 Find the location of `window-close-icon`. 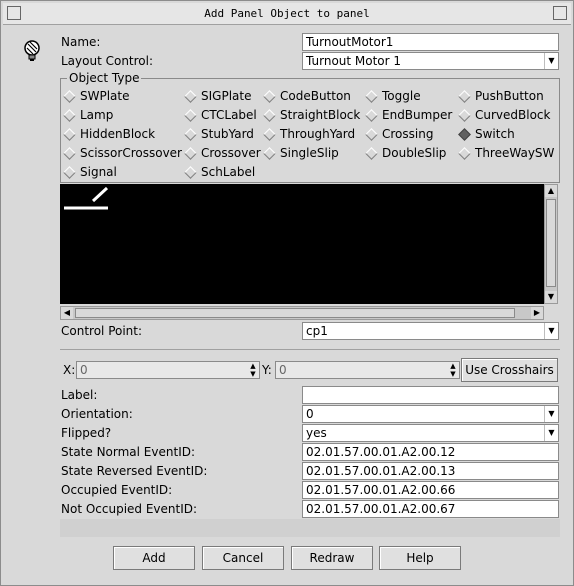

window-close-icon is located at coordinates (560, 13).